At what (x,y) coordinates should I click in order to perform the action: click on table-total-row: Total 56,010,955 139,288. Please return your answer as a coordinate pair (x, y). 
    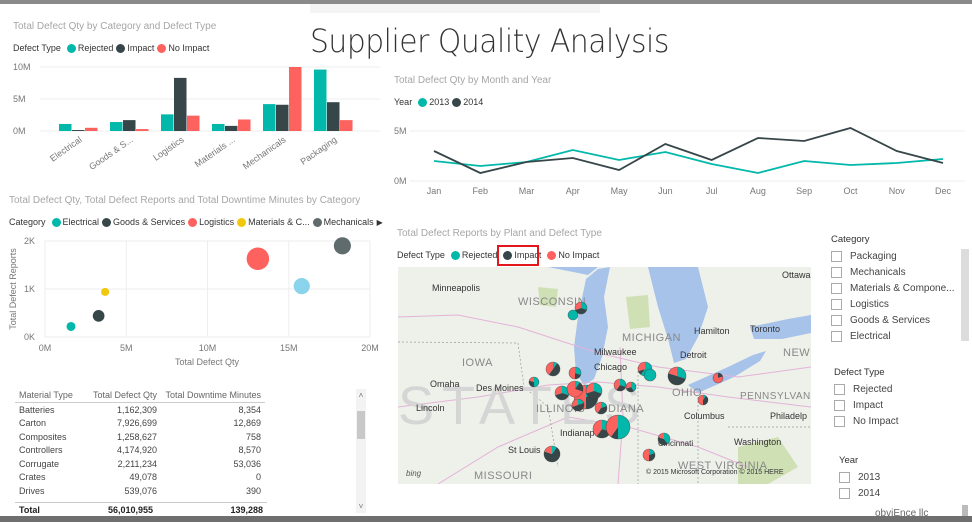
    Looking at the image, I should click on (141, 508).